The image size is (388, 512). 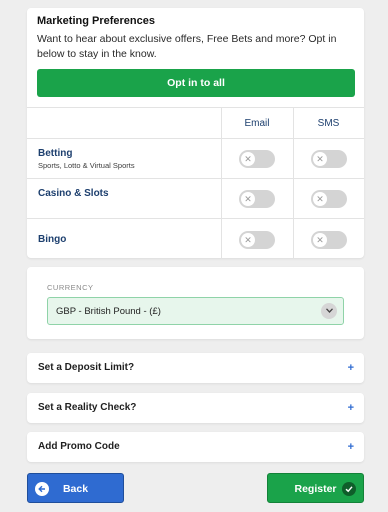 What do you see at coordinates (257, 123) in the screenshot?
I see `email-column-header: Email` at bounding box center [257, 123].